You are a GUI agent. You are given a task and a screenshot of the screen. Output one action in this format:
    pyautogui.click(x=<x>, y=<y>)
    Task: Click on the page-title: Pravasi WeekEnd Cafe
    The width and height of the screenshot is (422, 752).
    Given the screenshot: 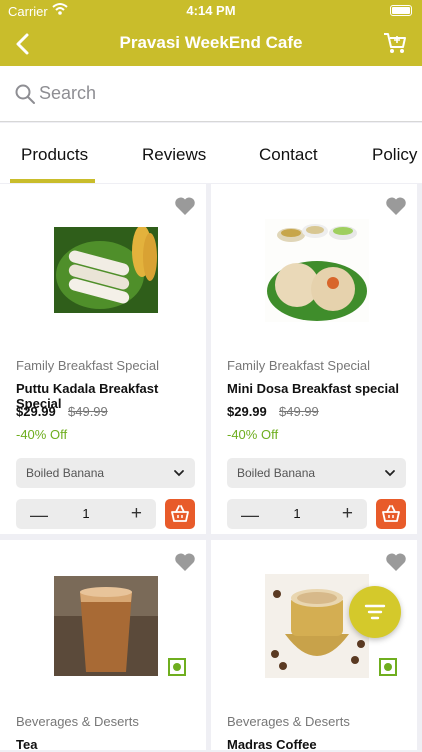 What is the action you would take?
    pyautogui.click(x=211, y=42)
    